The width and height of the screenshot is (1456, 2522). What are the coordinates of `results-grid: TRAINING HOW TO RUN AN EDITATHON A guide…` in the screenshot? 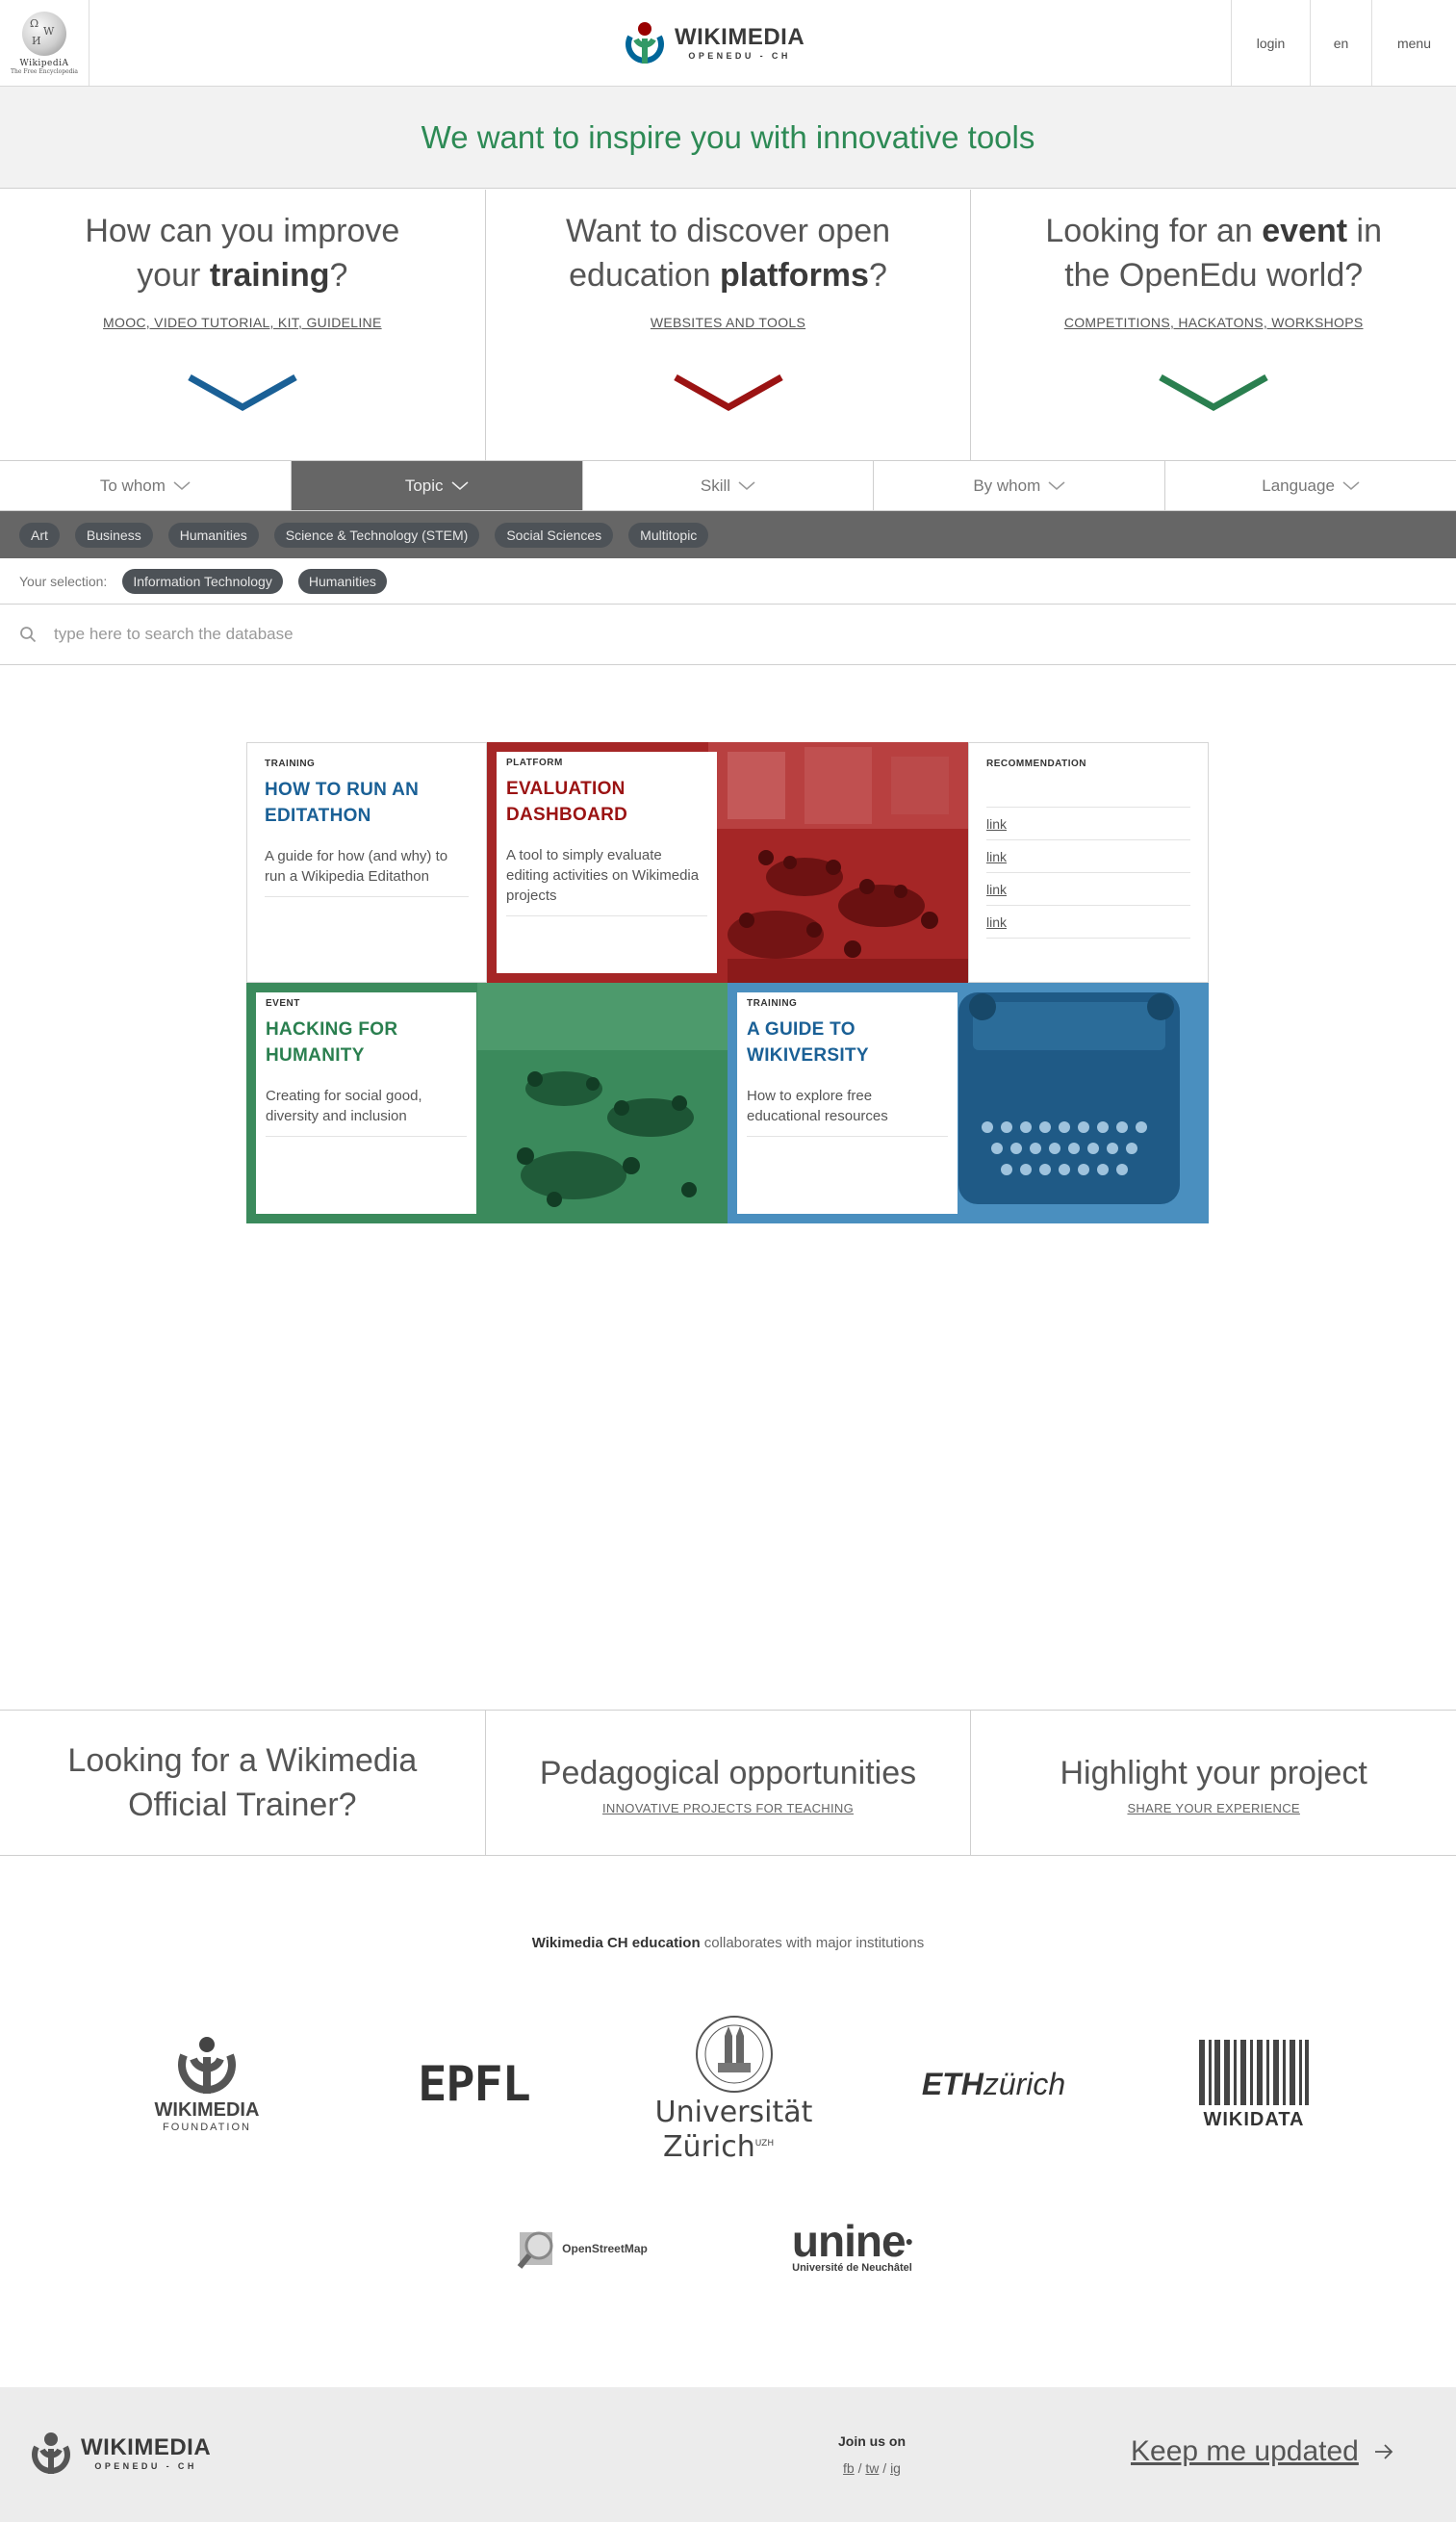 It's located at (727, 982).